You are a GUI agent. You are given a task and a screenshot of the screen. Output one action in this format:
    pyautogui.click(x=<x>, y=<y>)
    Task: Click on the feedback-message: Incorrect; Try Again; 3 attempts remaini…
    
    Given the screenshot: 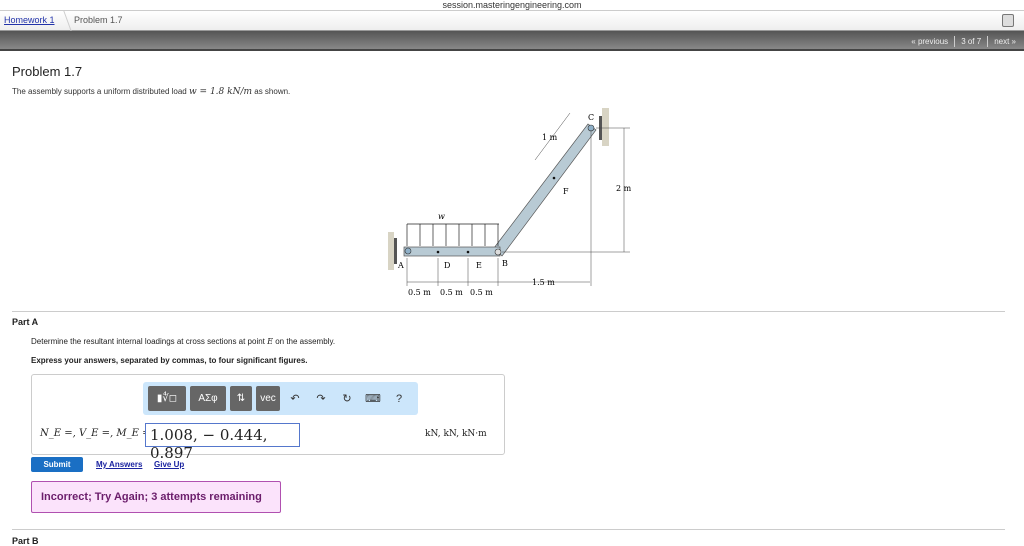 What is the action you would take?
    pyautogui.click(x=156, y=497)
    